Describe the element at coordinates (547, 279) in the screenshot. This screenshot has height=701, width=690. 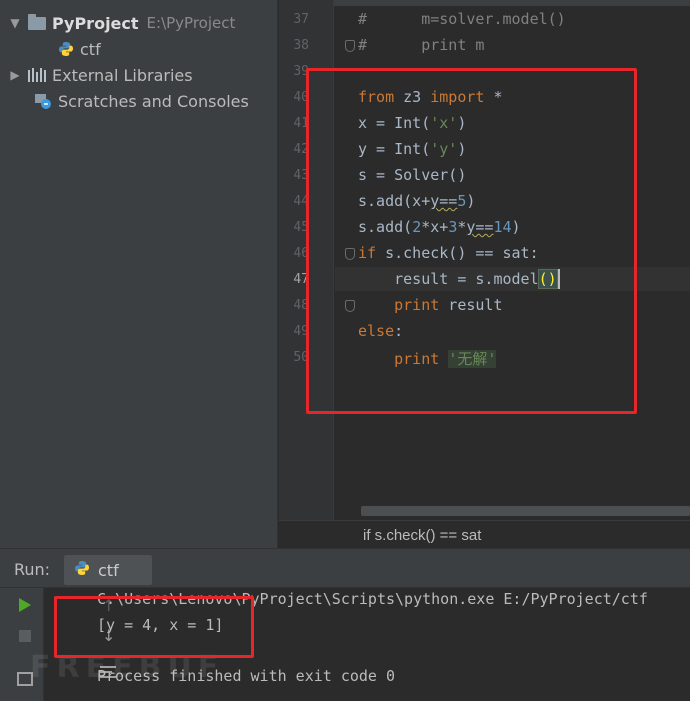
I see `matched-paren: ()` at that location.